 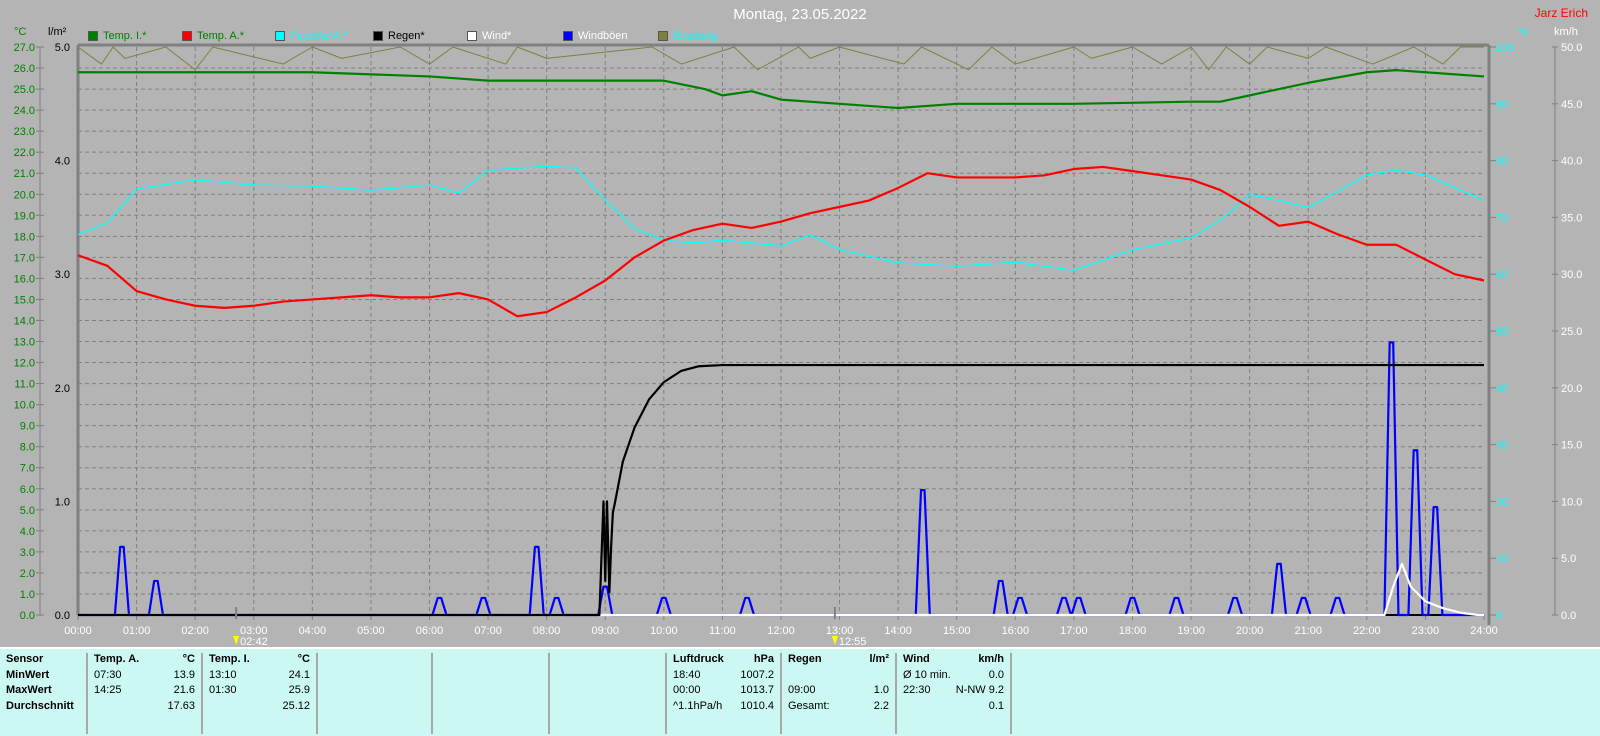 I want to click on wind-tick-label: 15.0, so click(x=1571, y=446).